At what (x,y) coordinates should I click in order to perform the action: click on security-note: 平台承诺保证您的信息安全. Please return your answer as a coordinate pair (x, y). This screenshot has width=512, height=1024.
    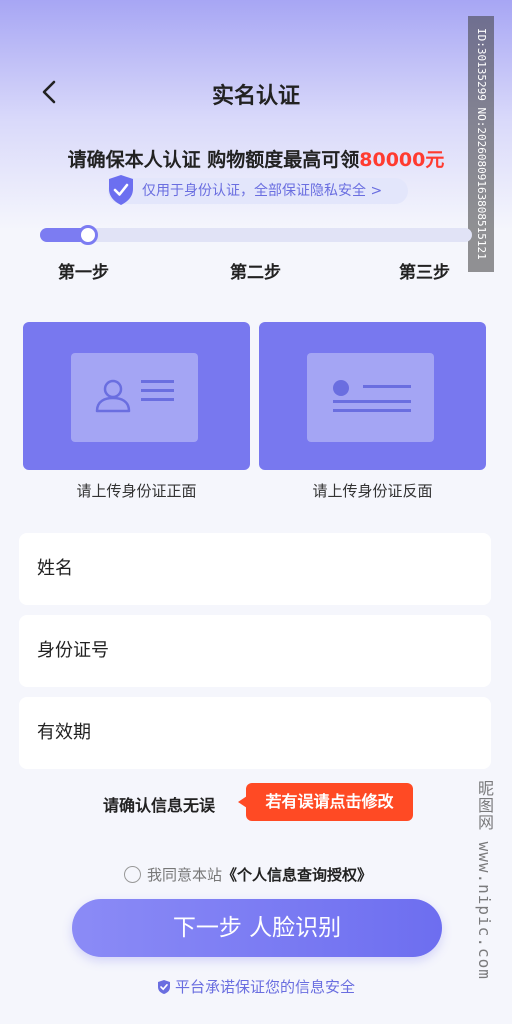
    Looking at the image, I should click on (256, 986).